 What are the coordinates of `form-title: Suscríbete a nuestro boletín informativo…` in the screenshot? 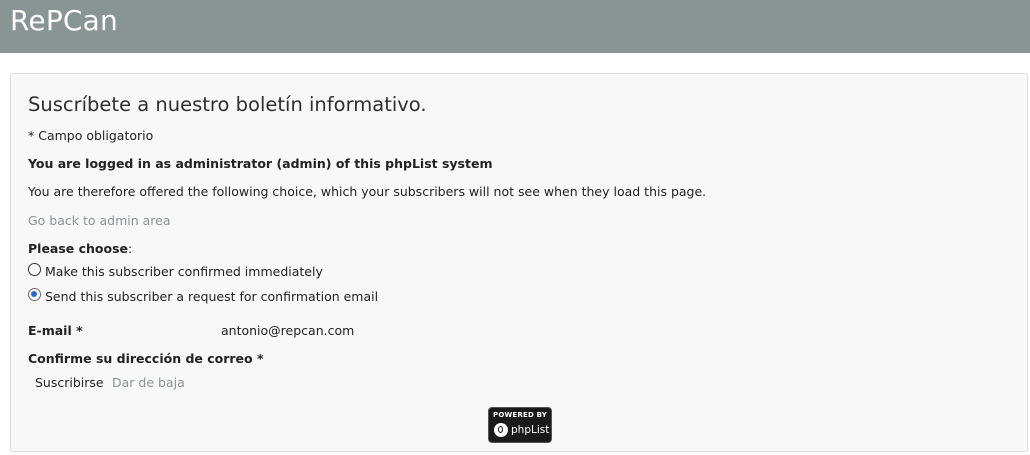 It's located at (227, 104).